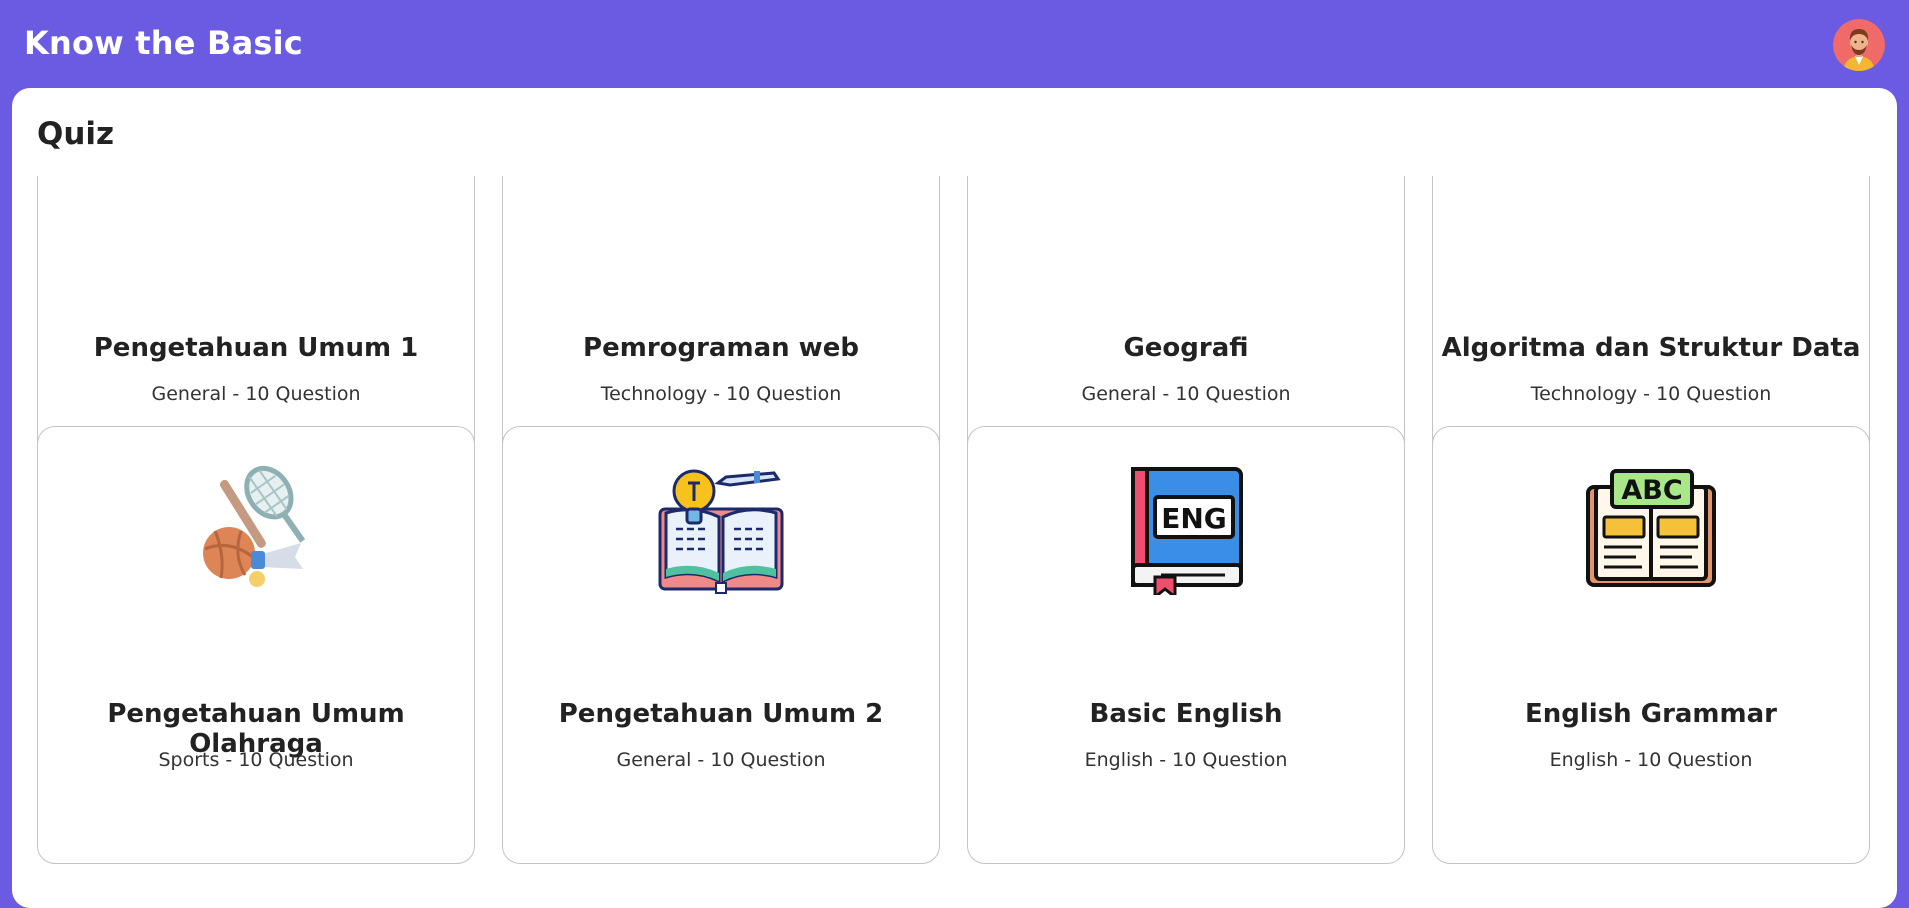  What do you see at coordinates (256, 530) in the screenshot?
I see `sports-equipment-icon` at bounding box center [256, 530].